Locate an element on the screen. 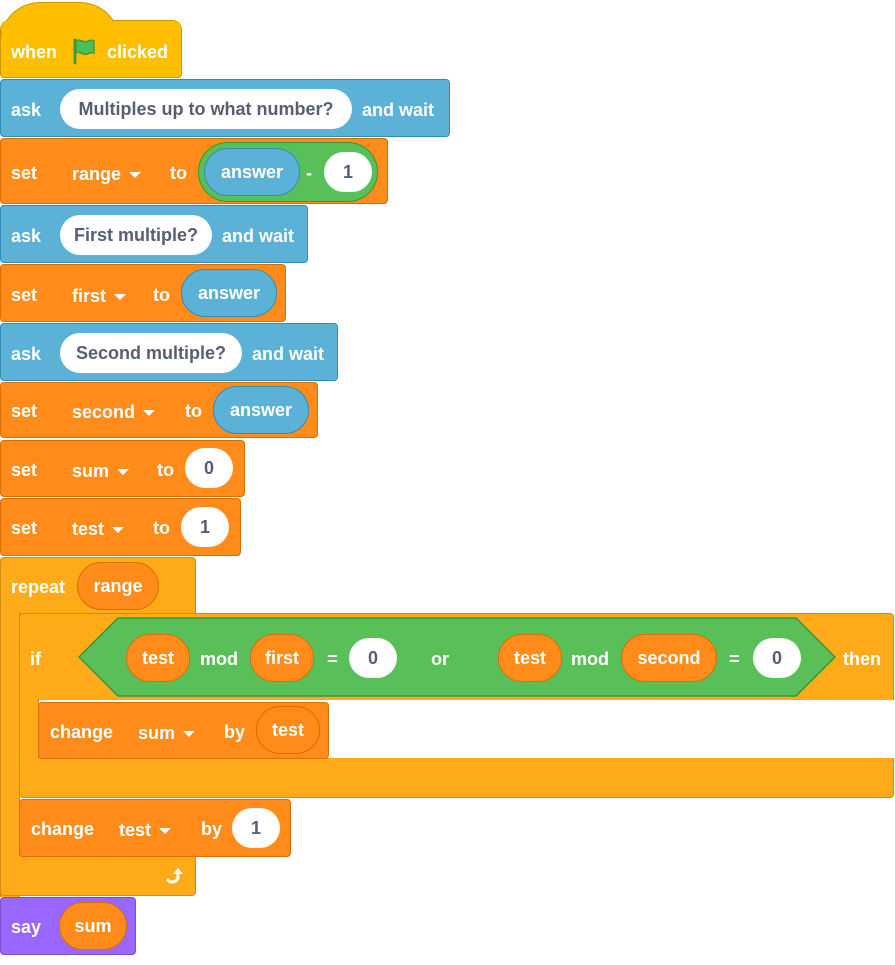 The image size is (895, 965). test-reporter-2: test is located at coordinates (530, 658).